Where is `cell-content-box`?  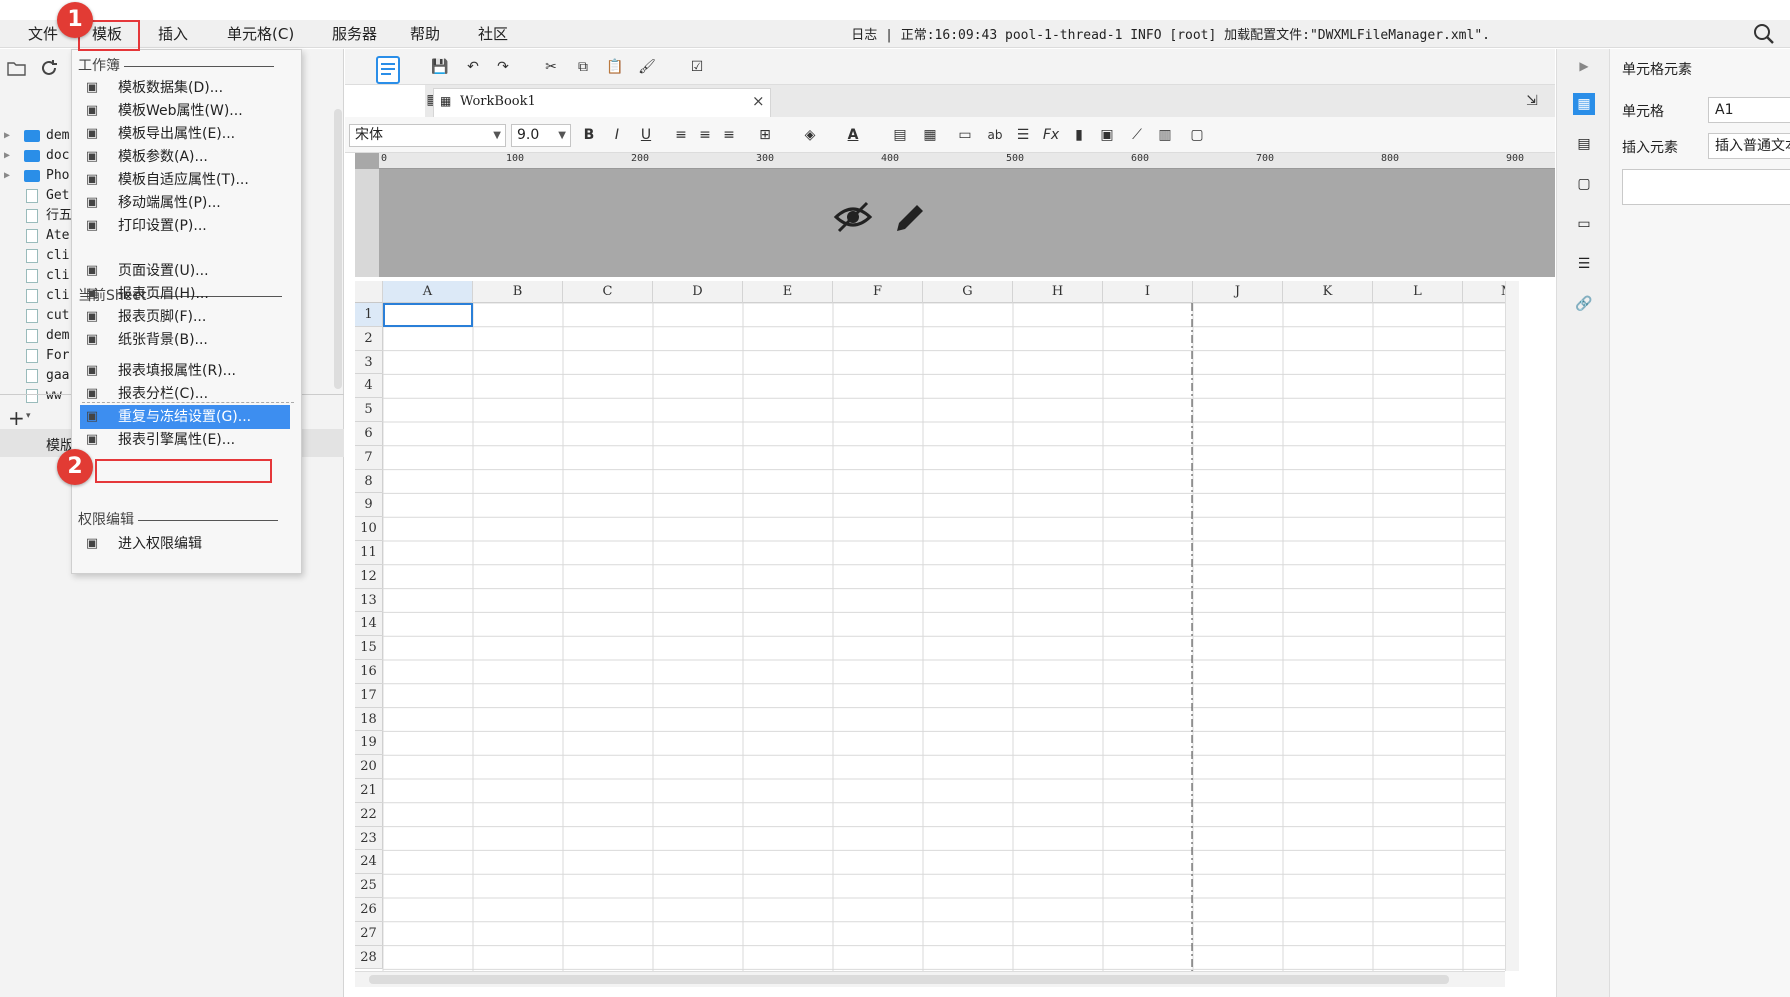
cell-content-box is located at coordinates (1706, 187).